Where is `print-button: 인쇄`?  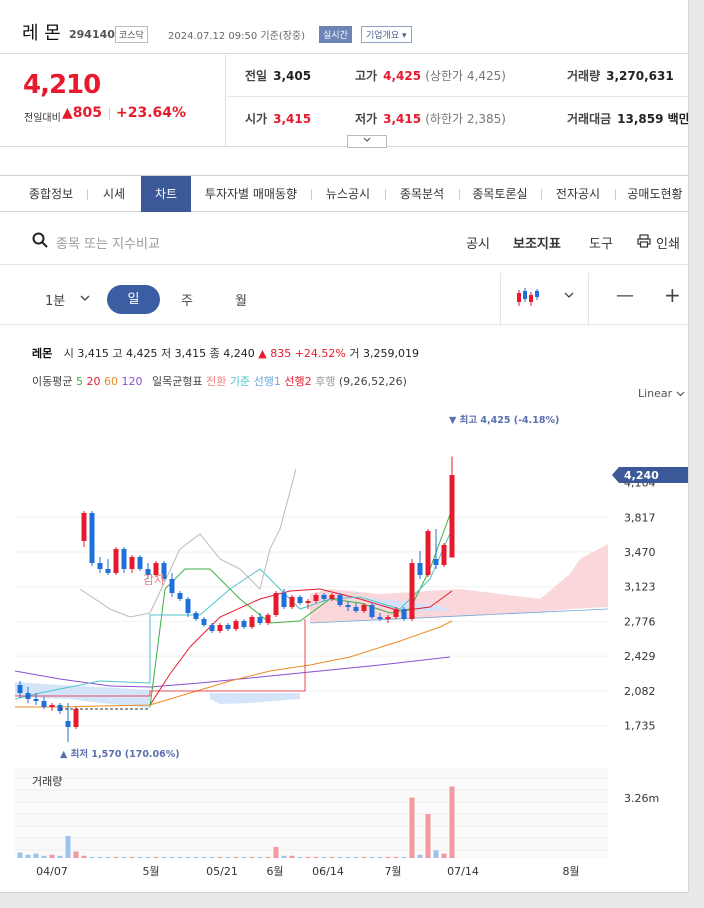
print-button: 인쇄 is located at coordinates (668, 242).